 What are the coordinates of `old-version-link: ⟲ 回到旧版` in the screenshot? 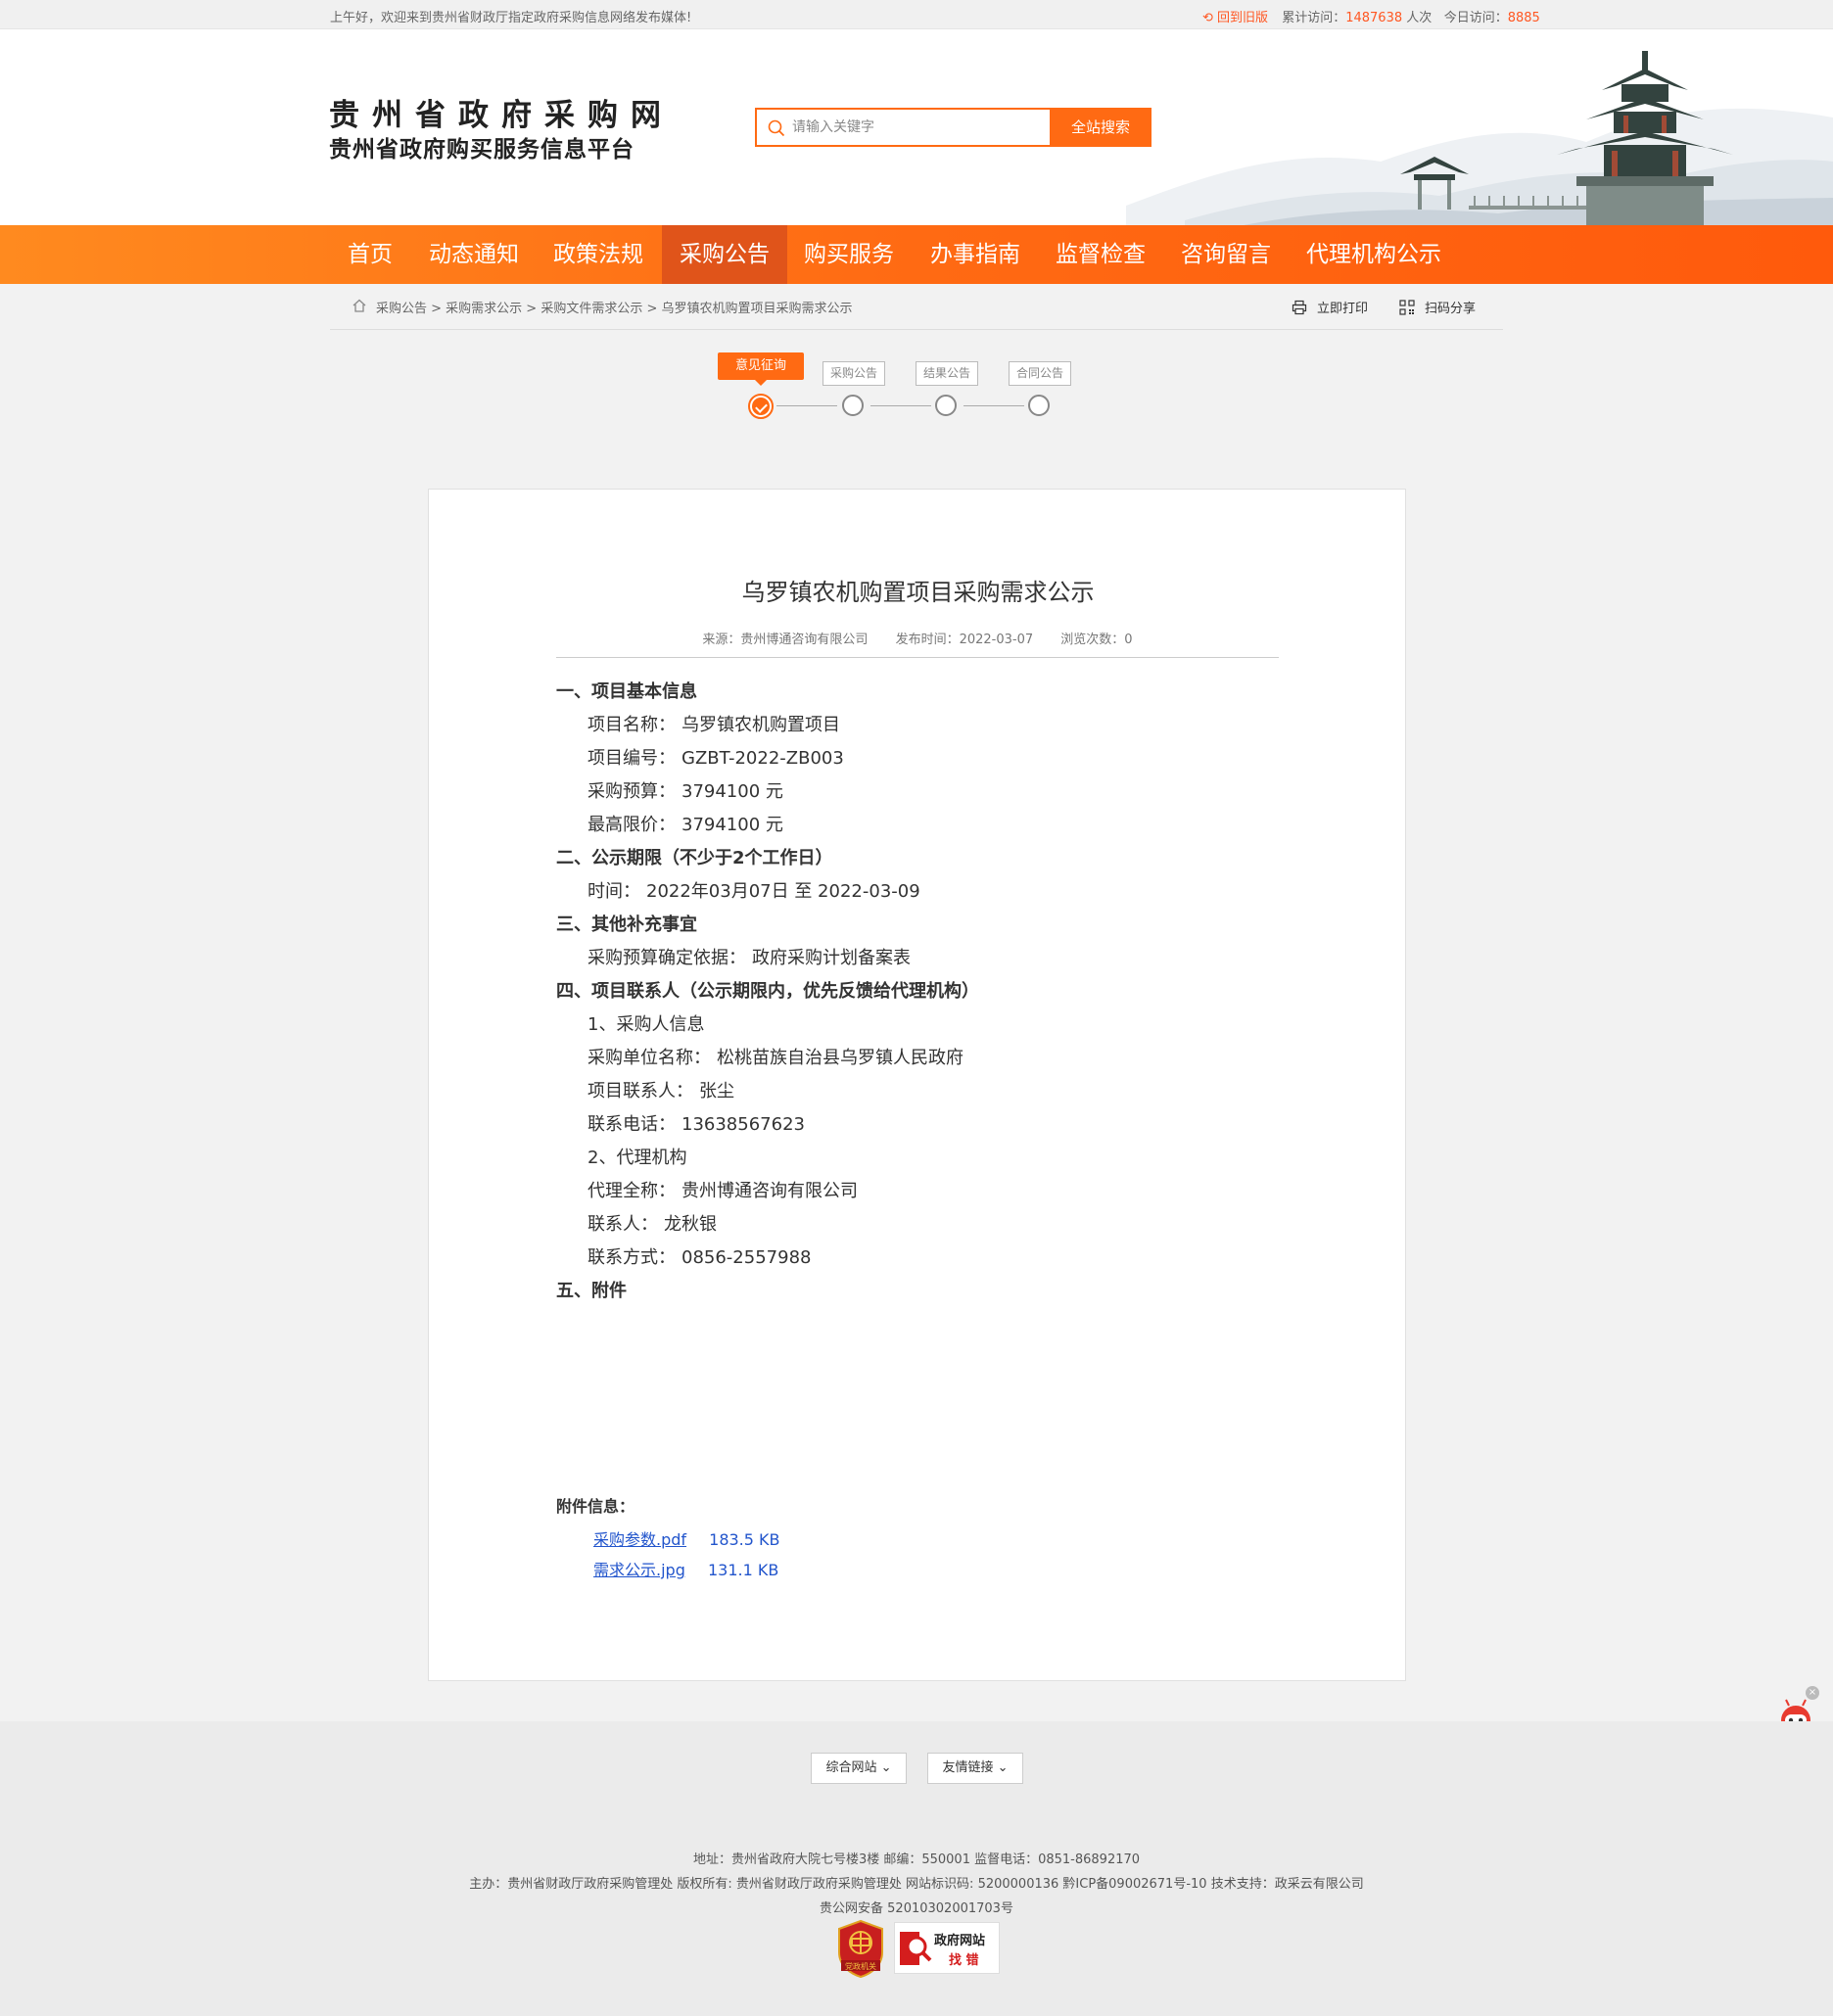 It's located at (1237, 18).